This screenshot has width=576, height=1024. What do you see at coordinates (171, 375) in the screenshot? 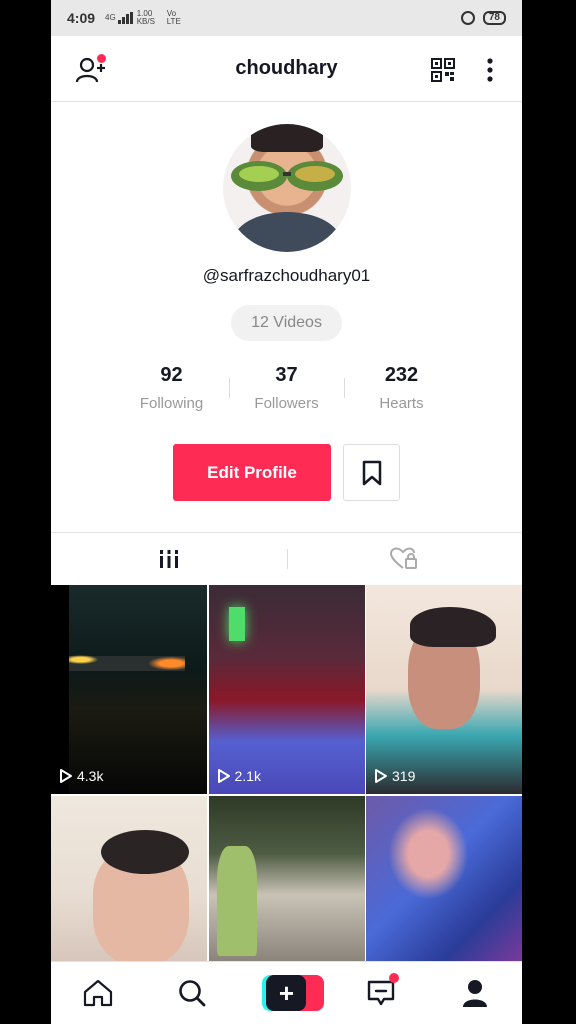
I see `stat-value: 92` at bounding box center [171, 375].